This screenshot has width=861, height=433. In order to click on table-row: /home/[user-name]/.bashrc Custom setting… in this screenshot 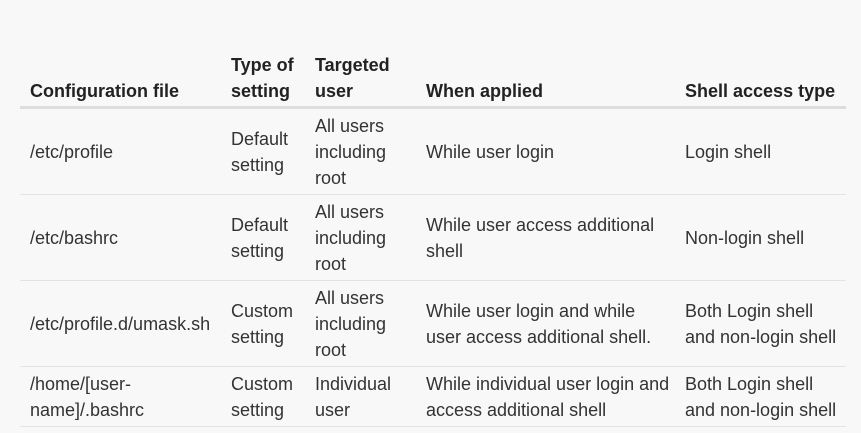, I will do `click(433, 396)`.